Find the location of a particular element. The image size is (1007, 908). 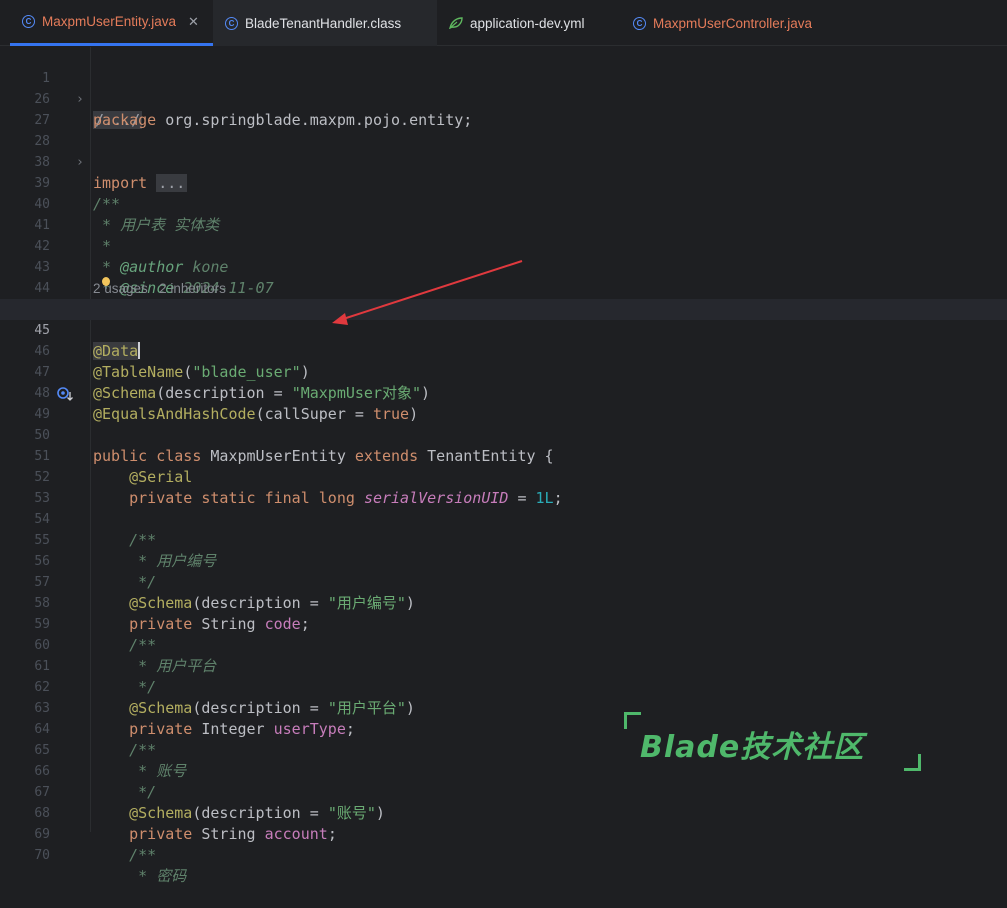

tab-label: BladeTenantHandler.class is located at coordinates (323, 23).